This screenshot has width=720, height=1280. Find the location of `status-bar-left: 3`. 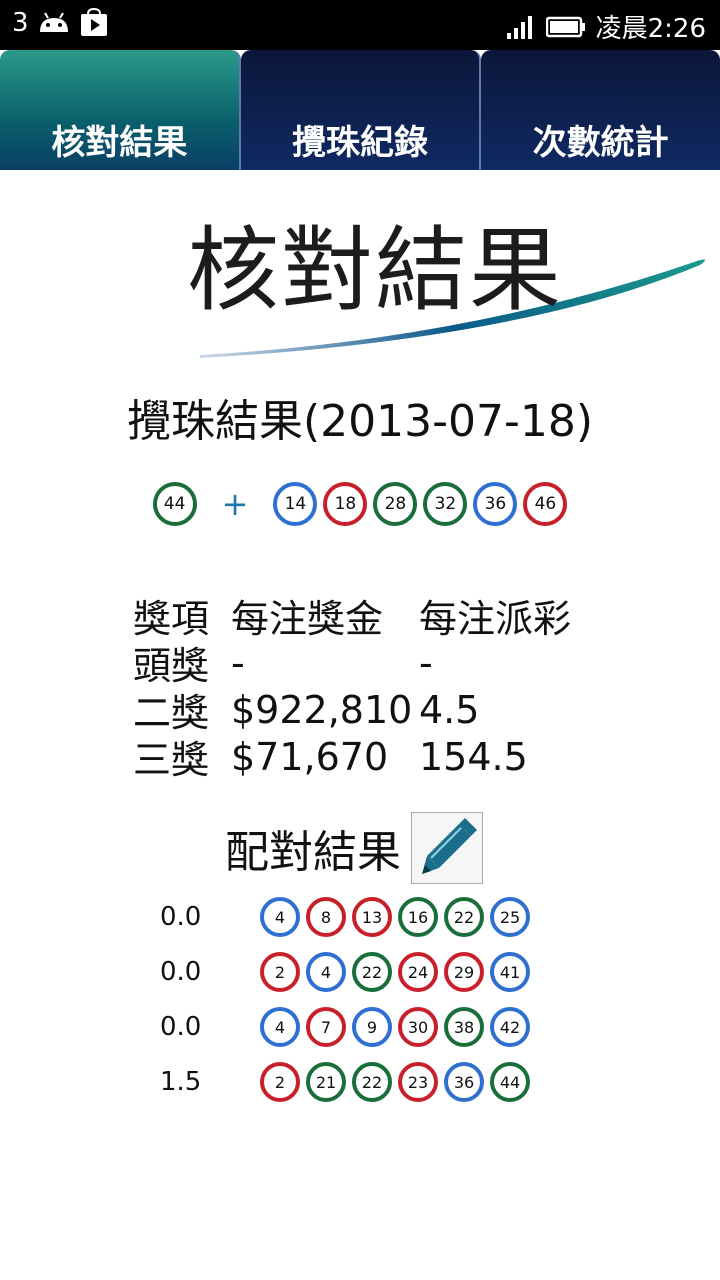

status-bar-left: 3 is located at coordinates (60, 23).